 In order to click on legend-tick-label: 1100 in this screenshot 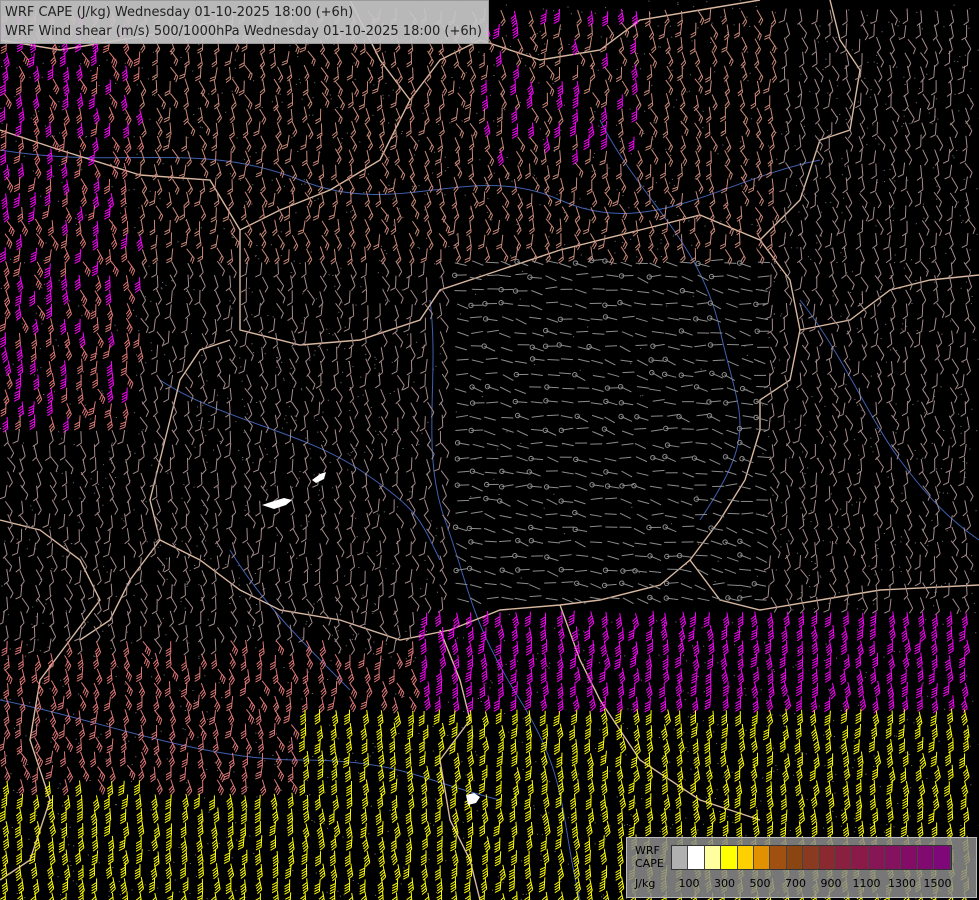, I will do `click(866, 883)`.